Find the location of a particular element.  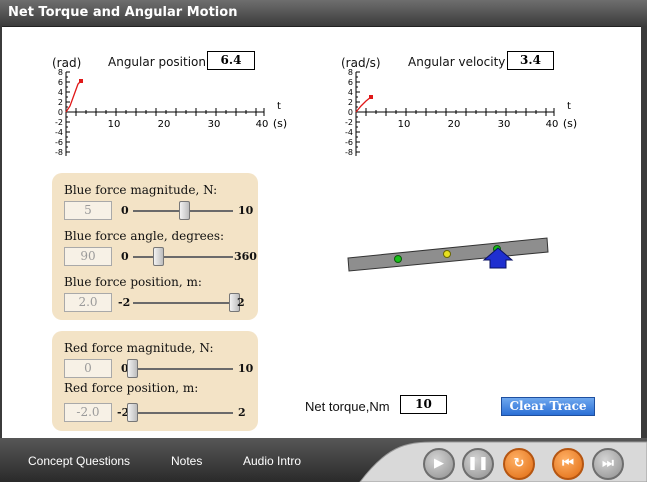

title-bar: Net Torque and Angular Motion is located at coordinates (323, 13).